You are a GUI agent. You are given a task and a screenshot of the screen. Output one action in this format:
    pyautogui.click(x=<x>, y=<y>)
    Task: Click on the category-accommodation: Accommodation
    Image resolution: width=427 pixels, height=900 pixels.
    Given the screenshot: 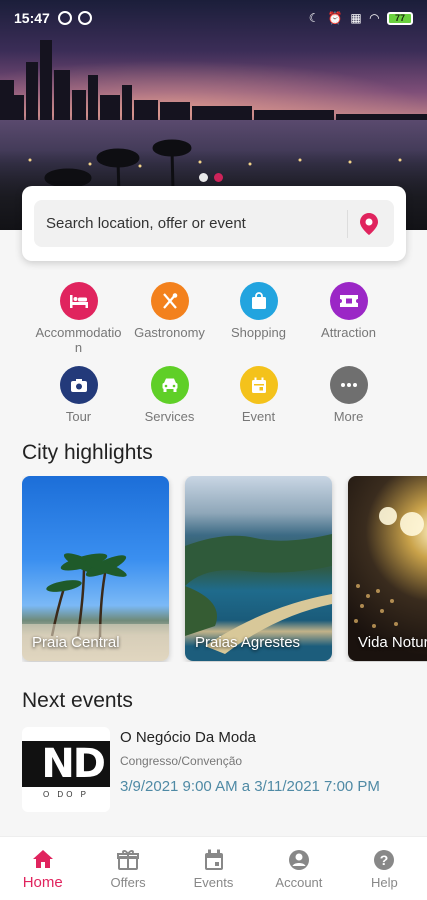 What is the action you would take?
    pyautogui.click(x=78, y=318)
    